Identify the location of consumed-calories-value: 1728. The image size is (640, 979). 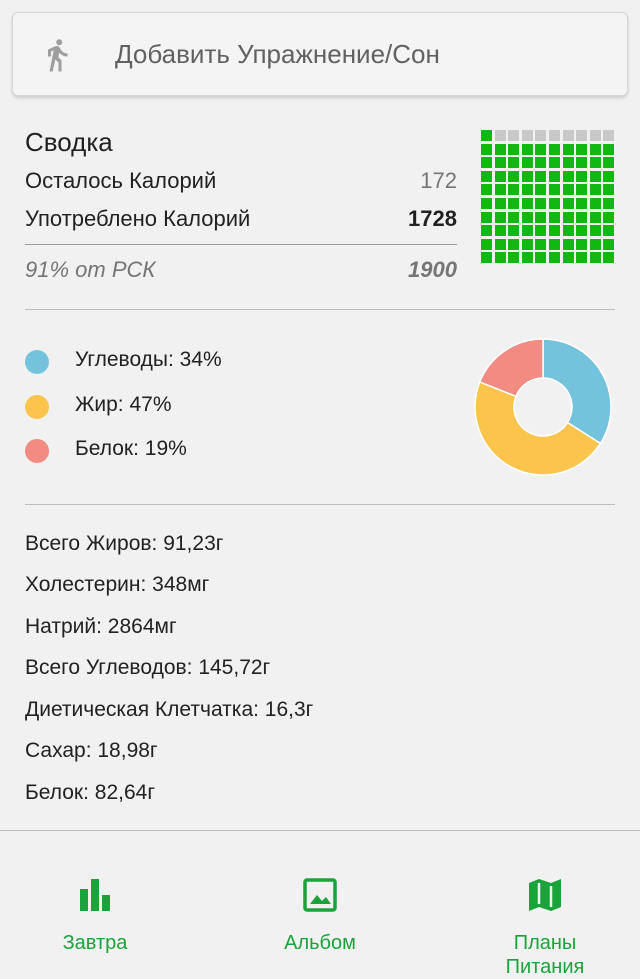
(432, 218).